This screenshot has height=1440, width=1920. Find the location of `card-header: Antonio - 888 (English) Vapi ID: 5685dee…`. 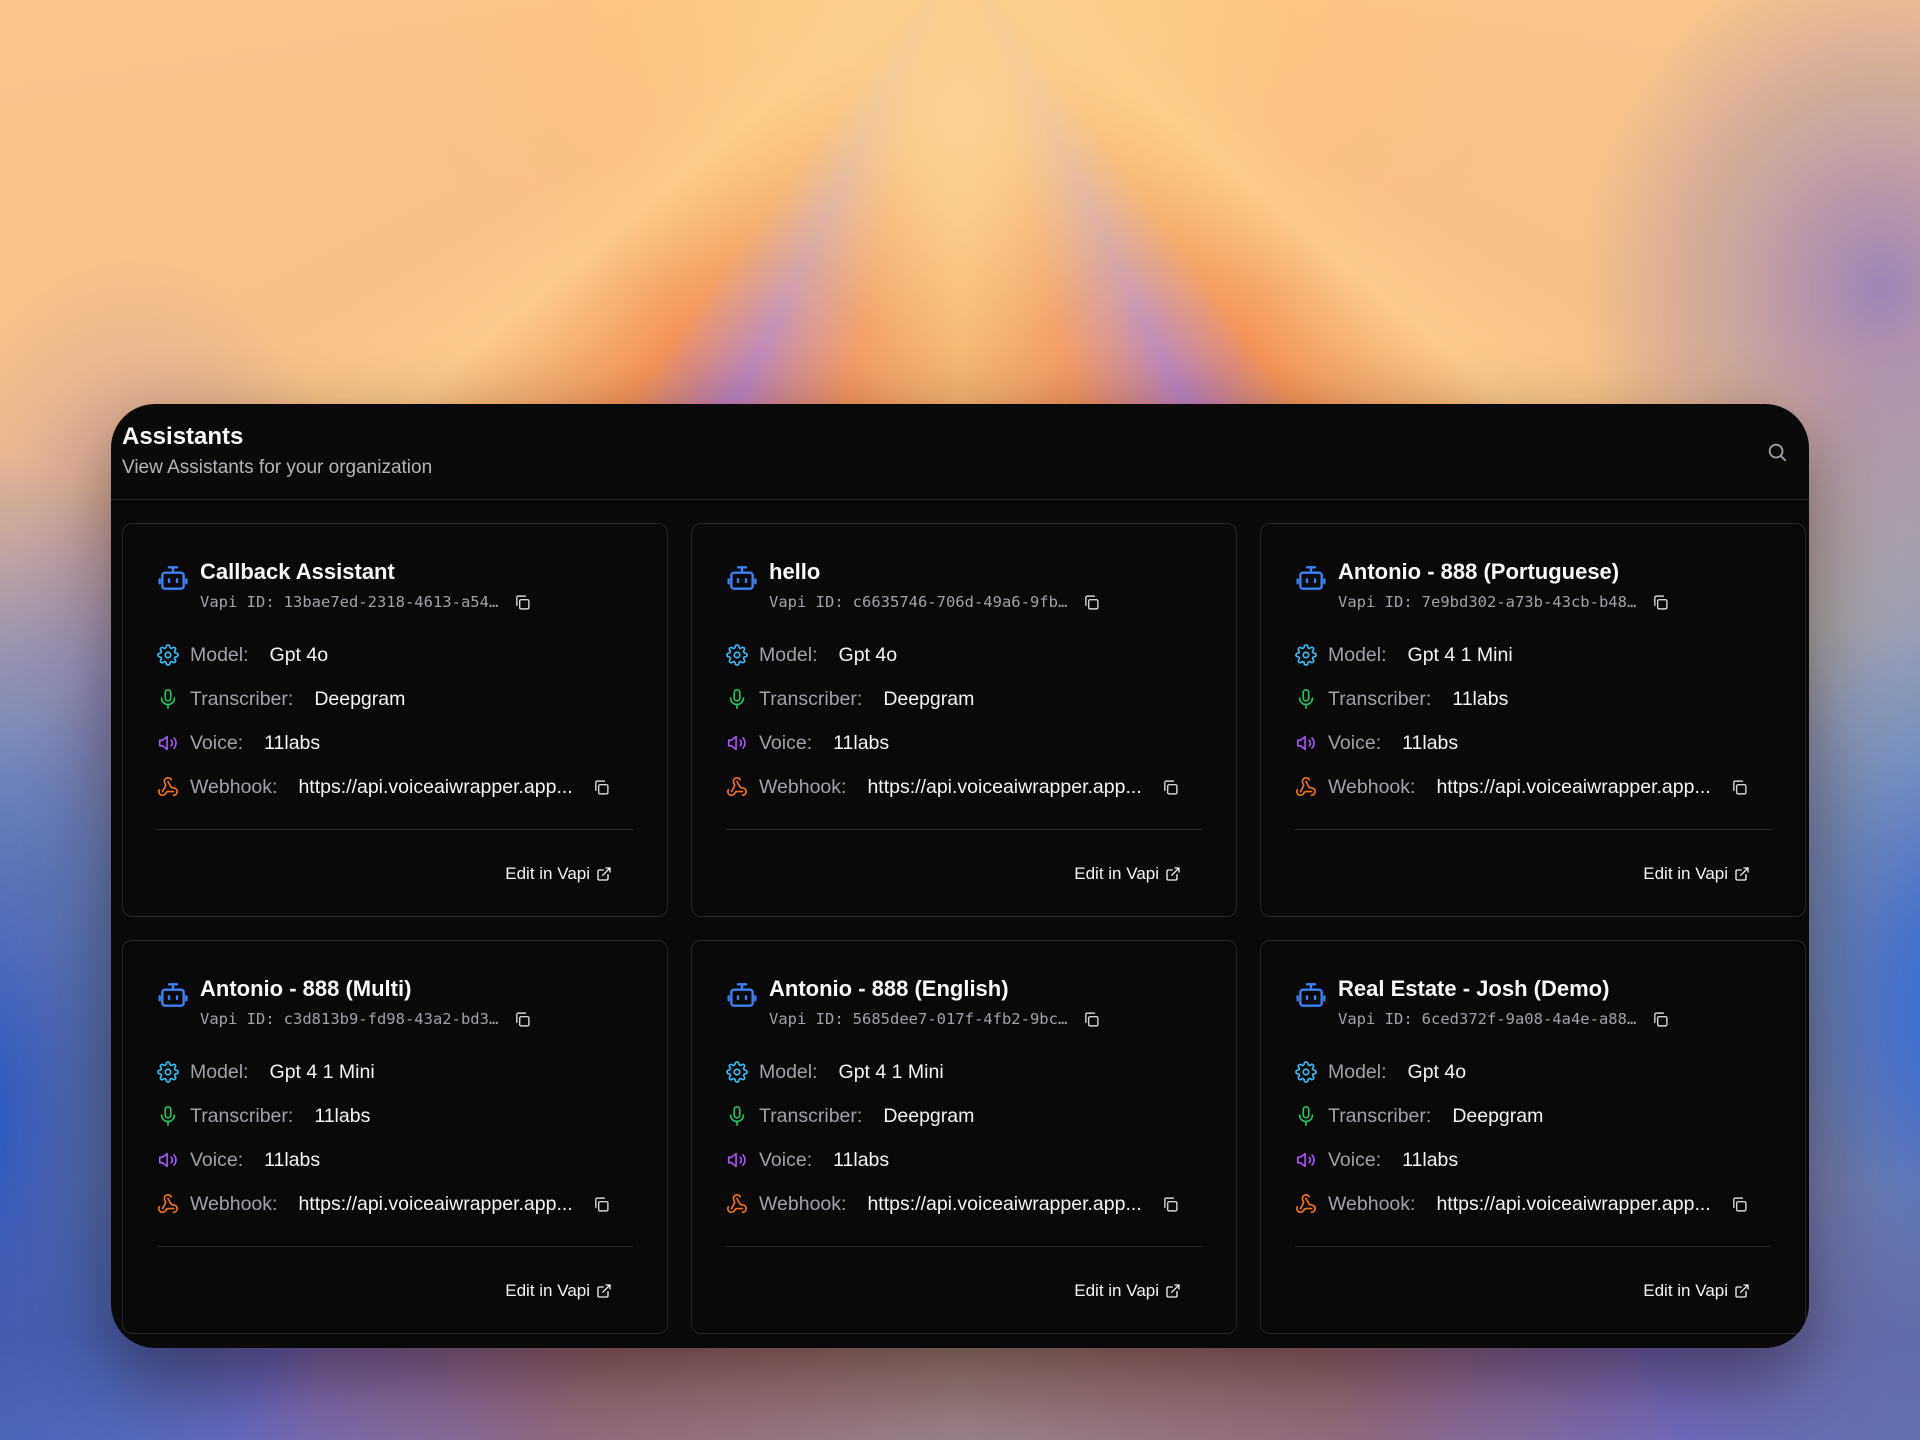

card-header: Antonio - 888 (English) Vapi ID: 5685dee… is located at coordinates (964, 1002).